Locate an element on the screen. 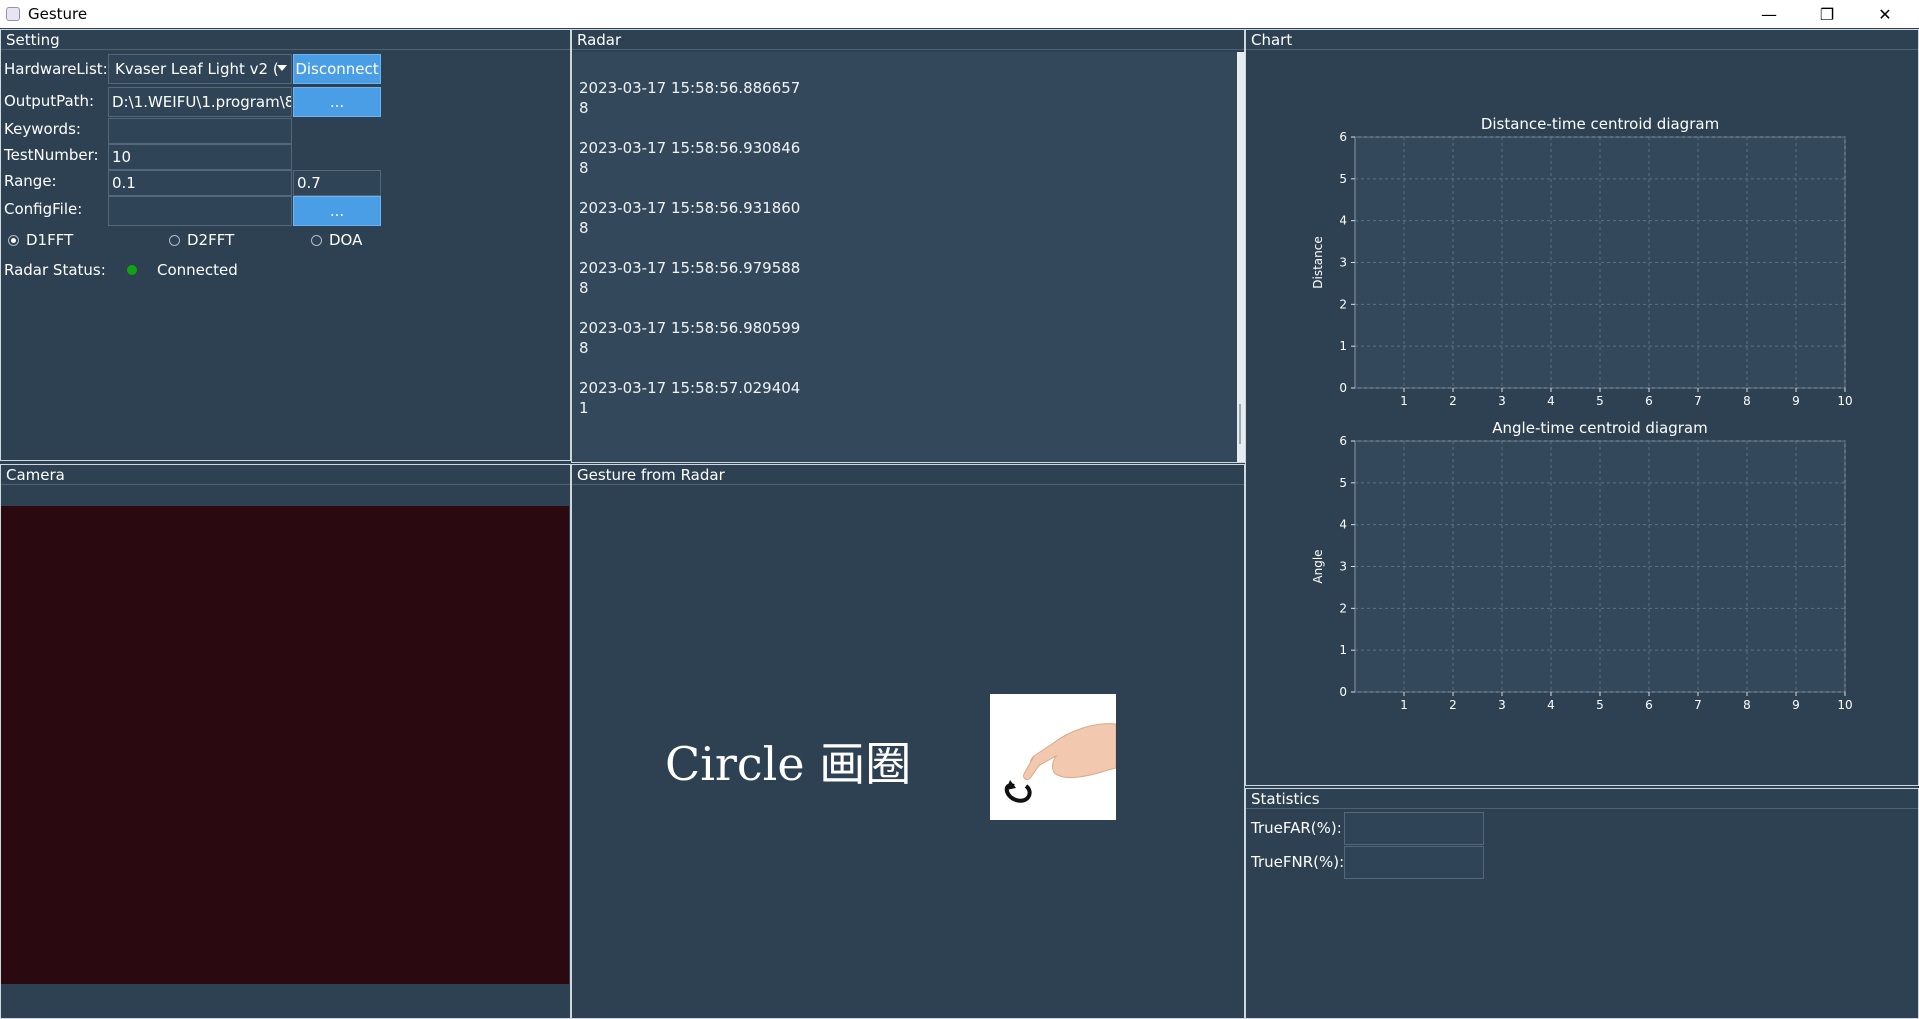 The image size is (1919, 1019). test-number-label: TestNumber: is located at coordinates (51, 155).